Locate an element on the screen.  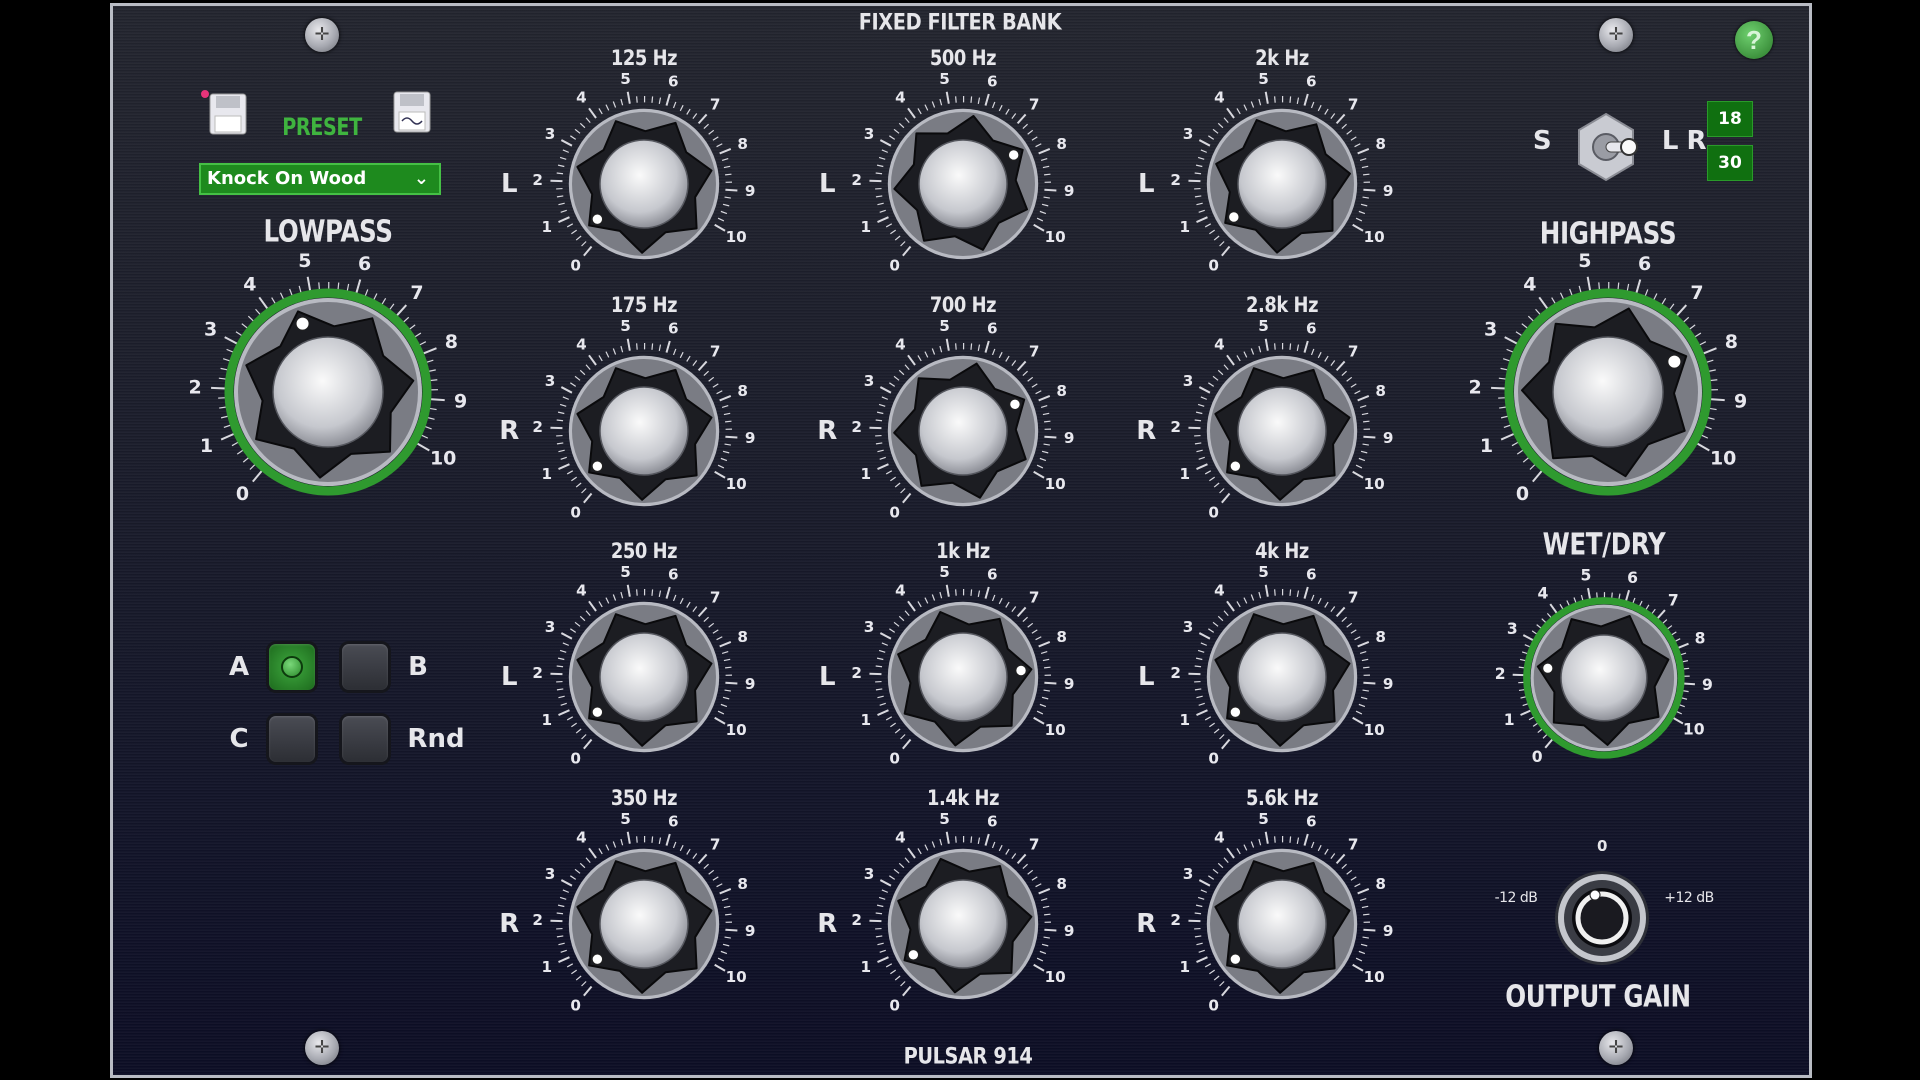
band-knob-2: 0 1 2 3 4 5 6 7 8 9 10 is located at coordinates (644, 677).